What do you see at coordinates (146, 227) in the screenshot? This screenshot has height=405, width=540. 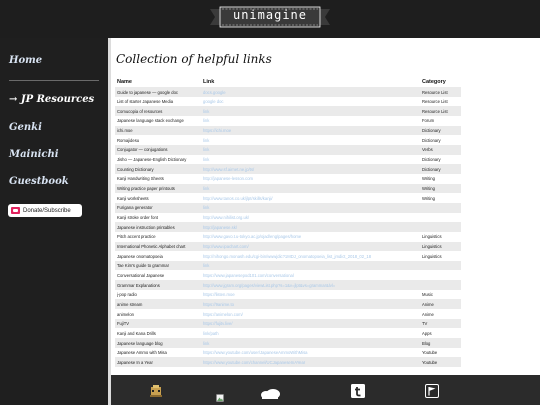 I see `cell-name: Japanese instruction printables` at bounding box center [146, 227].